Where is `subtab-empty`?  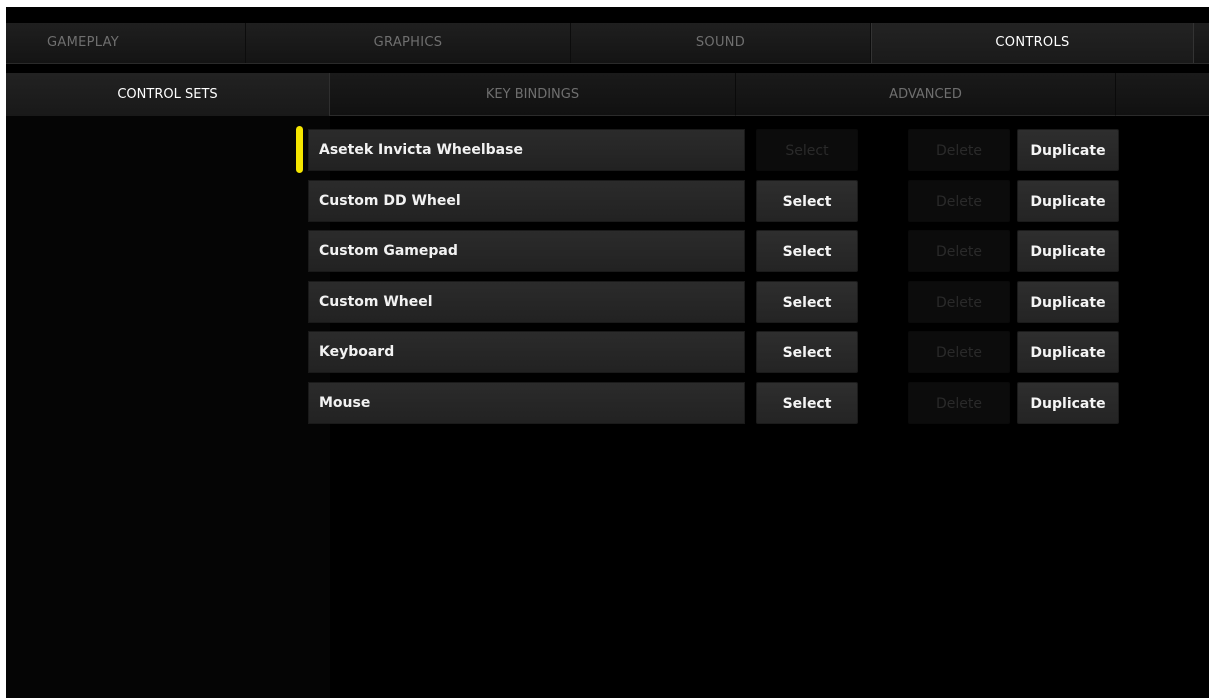 subtab-empty is located at coordinates (1162, 94).